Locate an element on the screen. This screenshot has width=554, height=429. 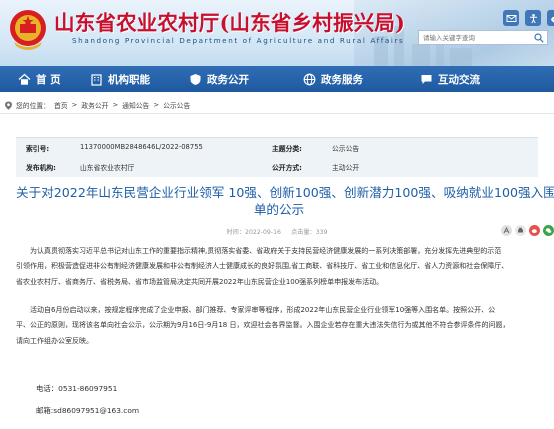
index-label: 索引号: is located at coordinates (38, 149).